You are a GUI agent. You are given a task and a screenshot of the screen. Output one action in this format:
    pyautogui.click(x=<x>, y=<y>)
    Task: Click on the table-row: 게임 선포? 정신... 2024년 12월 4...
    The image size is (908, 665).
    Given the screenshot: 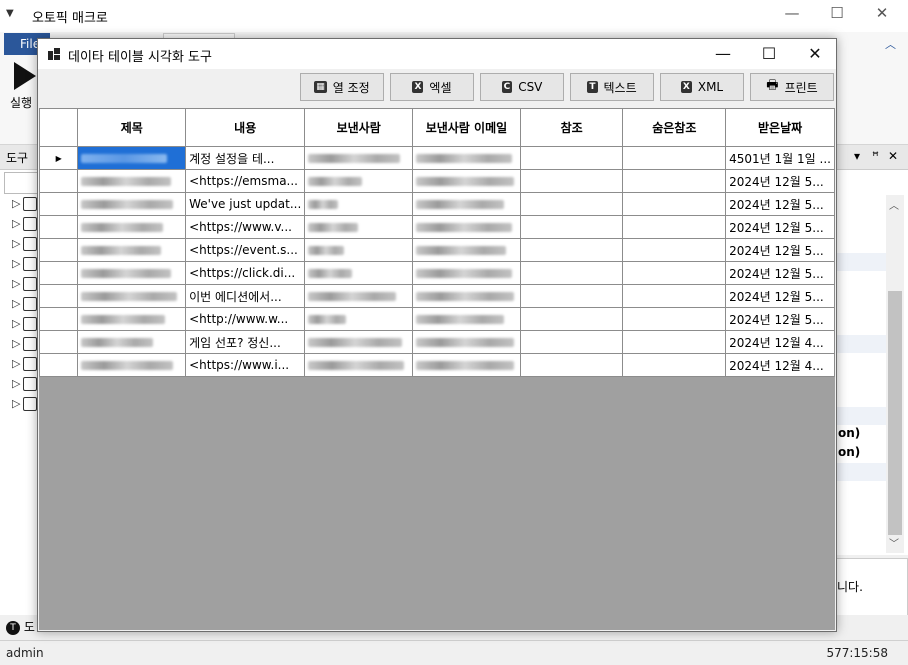 What is the action you would take?
    pyautogui.click(x=436, y=342)
    